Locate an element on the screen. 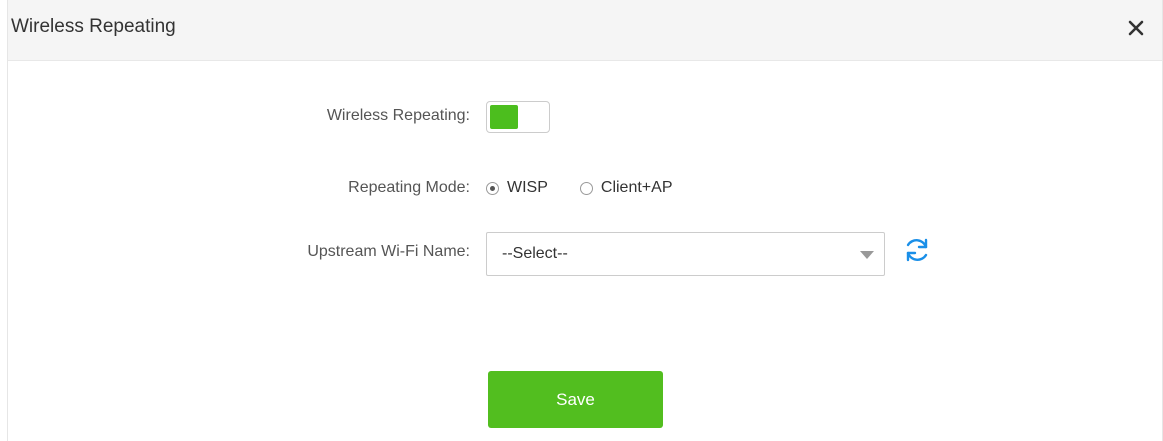 Image resolution: width=1163 pixels, height=441 pixels. upstream-wifi-select: --Select-- is located at coordinates (685, 254).